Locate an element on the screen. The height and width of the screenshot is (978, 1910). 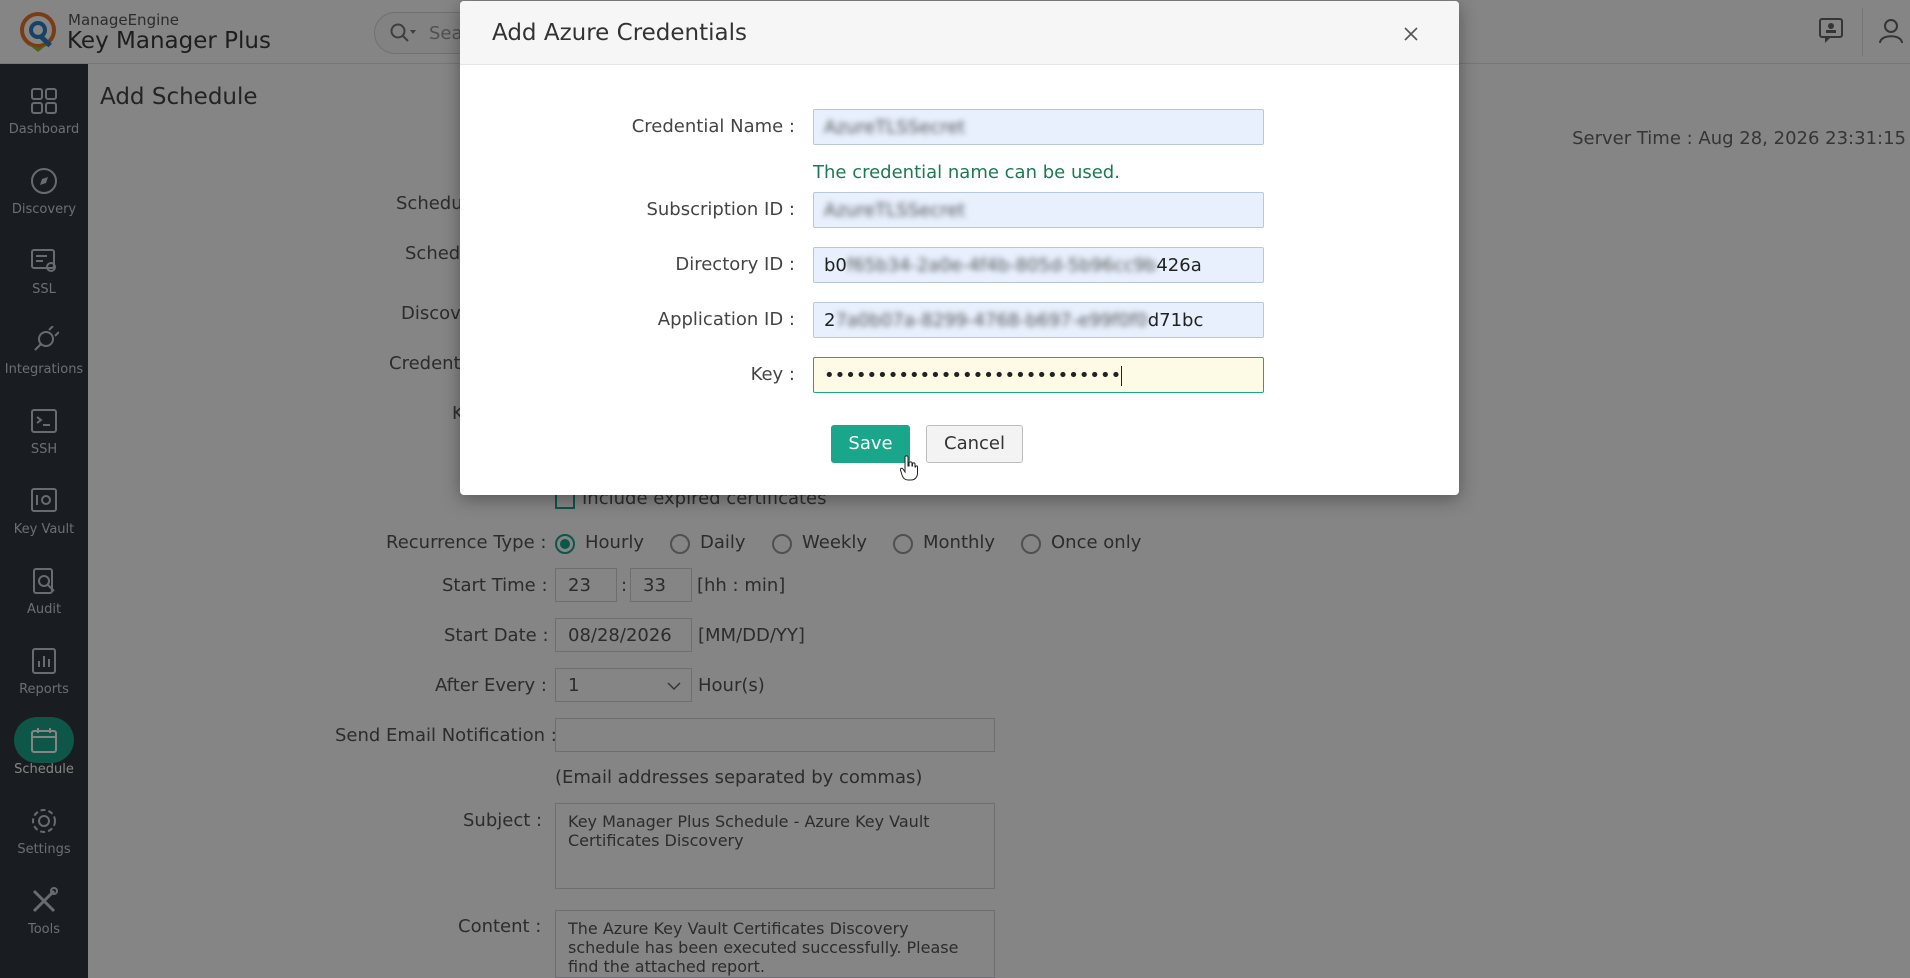
application-id-input: 27a0b07a-8299-4768-b697-e99f0f0d71bc is located at coordinates (1038, 320).